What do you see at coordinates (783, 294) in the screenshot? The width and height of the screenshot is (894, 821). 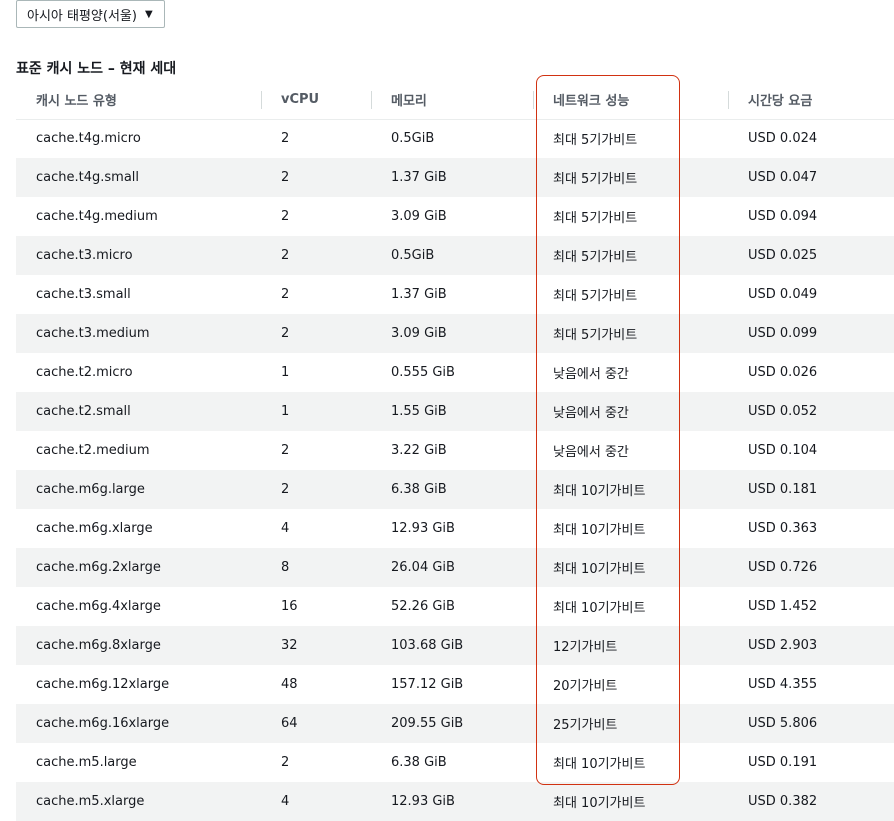 I see `cell-price: USD 0.049` at bounding box center [783, 294].